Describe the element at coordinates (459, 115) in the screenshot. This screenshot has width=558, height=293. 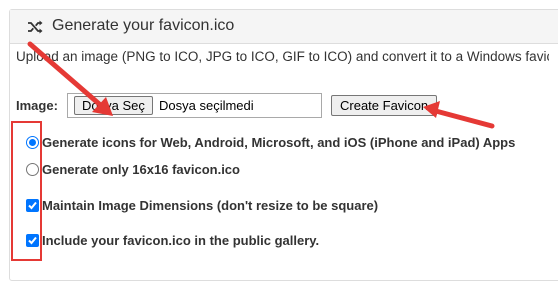
I see `annotation-arrow-create` at that location.